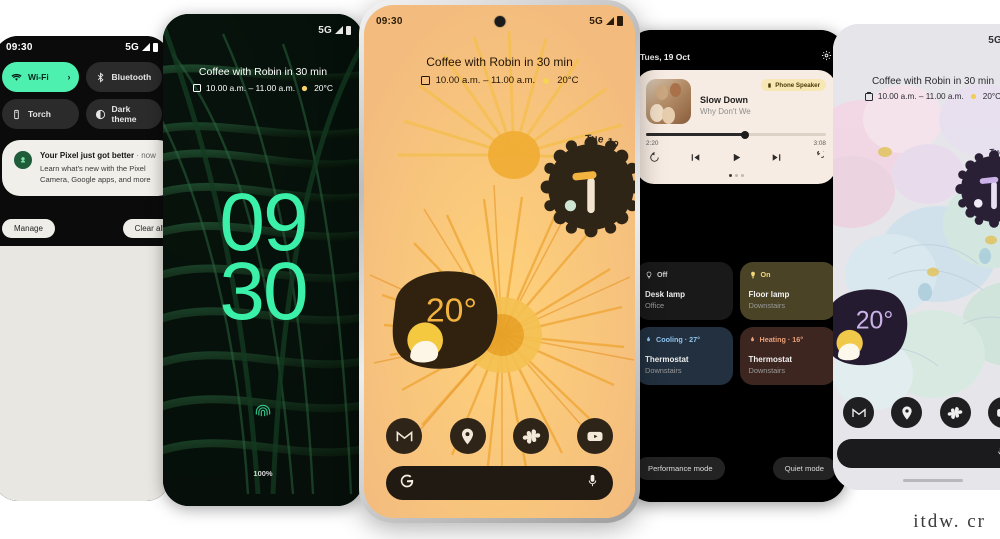  I want to click on output-device-badge: Phone Speaker, so click(793, 85).